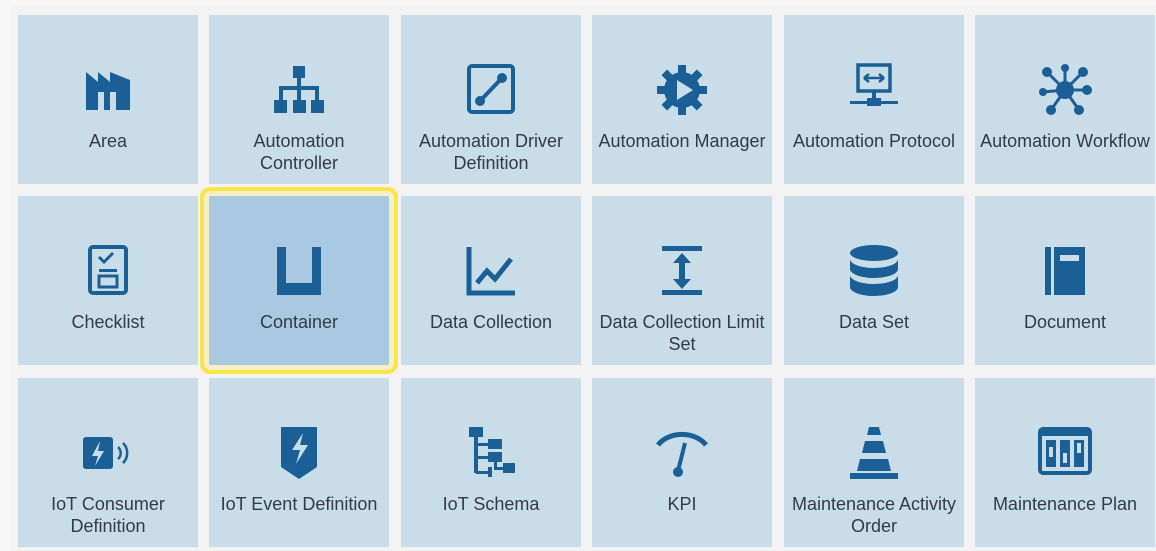 This screenshot has height=551, width=1156. I want to click on tile-label: Checklist, so click(108, 322).